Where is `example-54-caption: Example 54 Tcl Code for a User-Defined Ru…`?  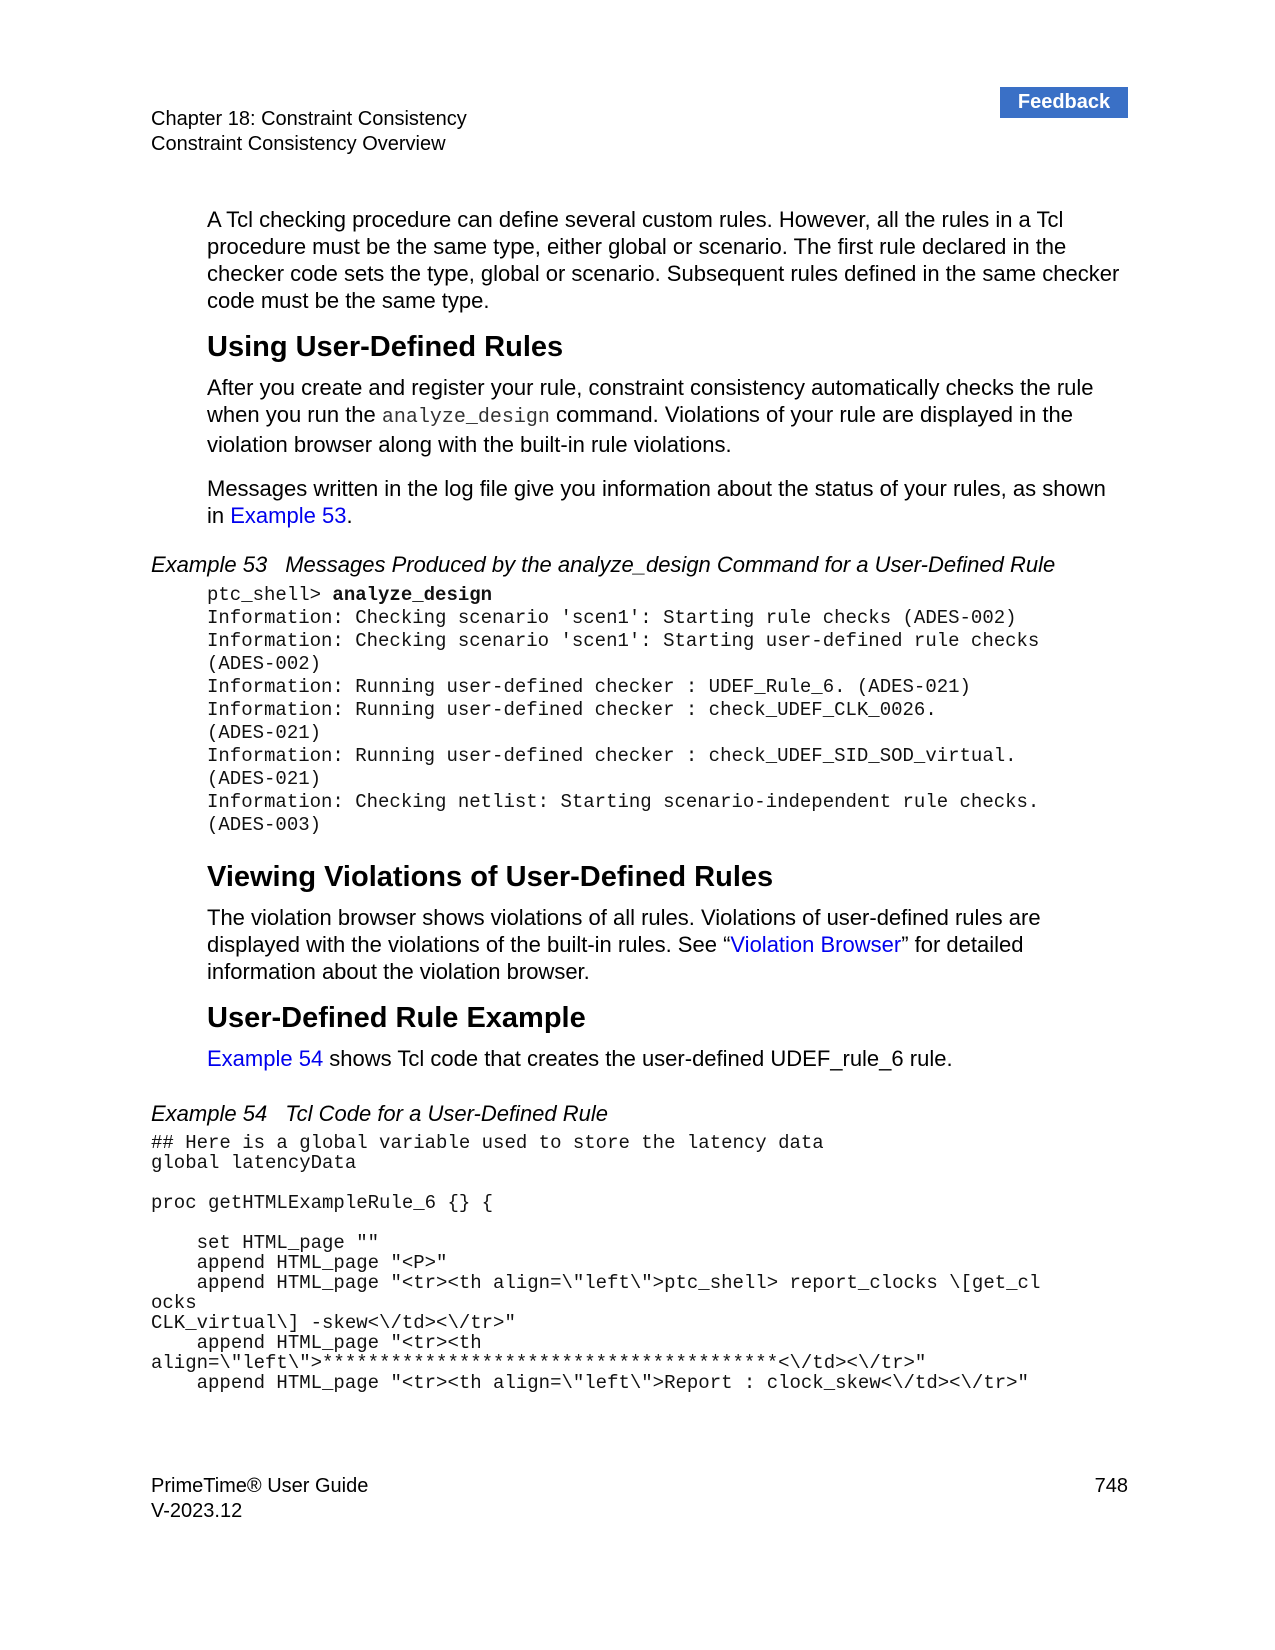
example-54-caption: Example 54 Tcl Code for a User-Defined Ru… is located at coordinates (379, 1113).